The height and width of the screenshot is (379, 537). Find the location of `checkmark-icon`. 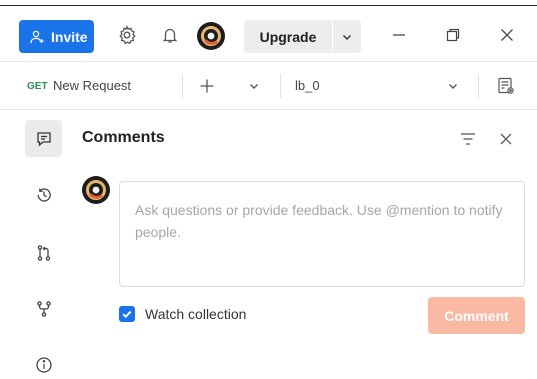

checkmark-icon is located at coordinates (127, 314).